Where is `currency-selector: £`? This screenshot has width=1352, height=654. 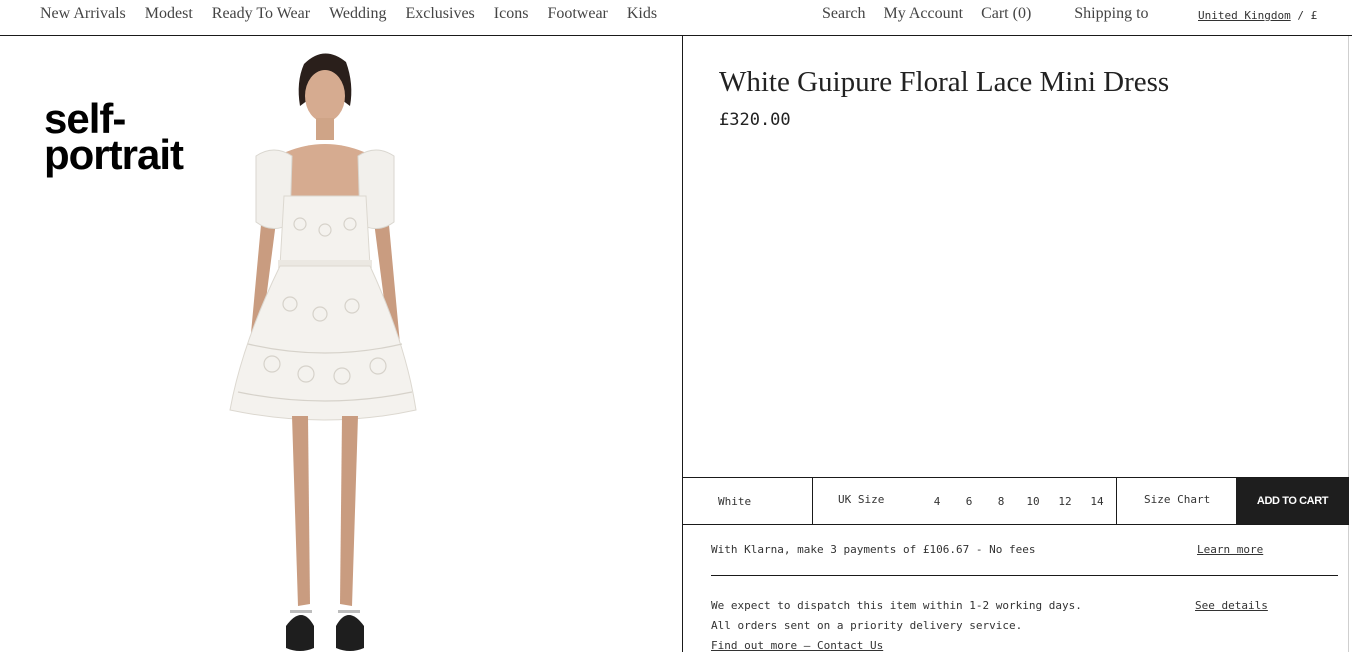 currency-selector: £ is located at coordinates (1314, 15).